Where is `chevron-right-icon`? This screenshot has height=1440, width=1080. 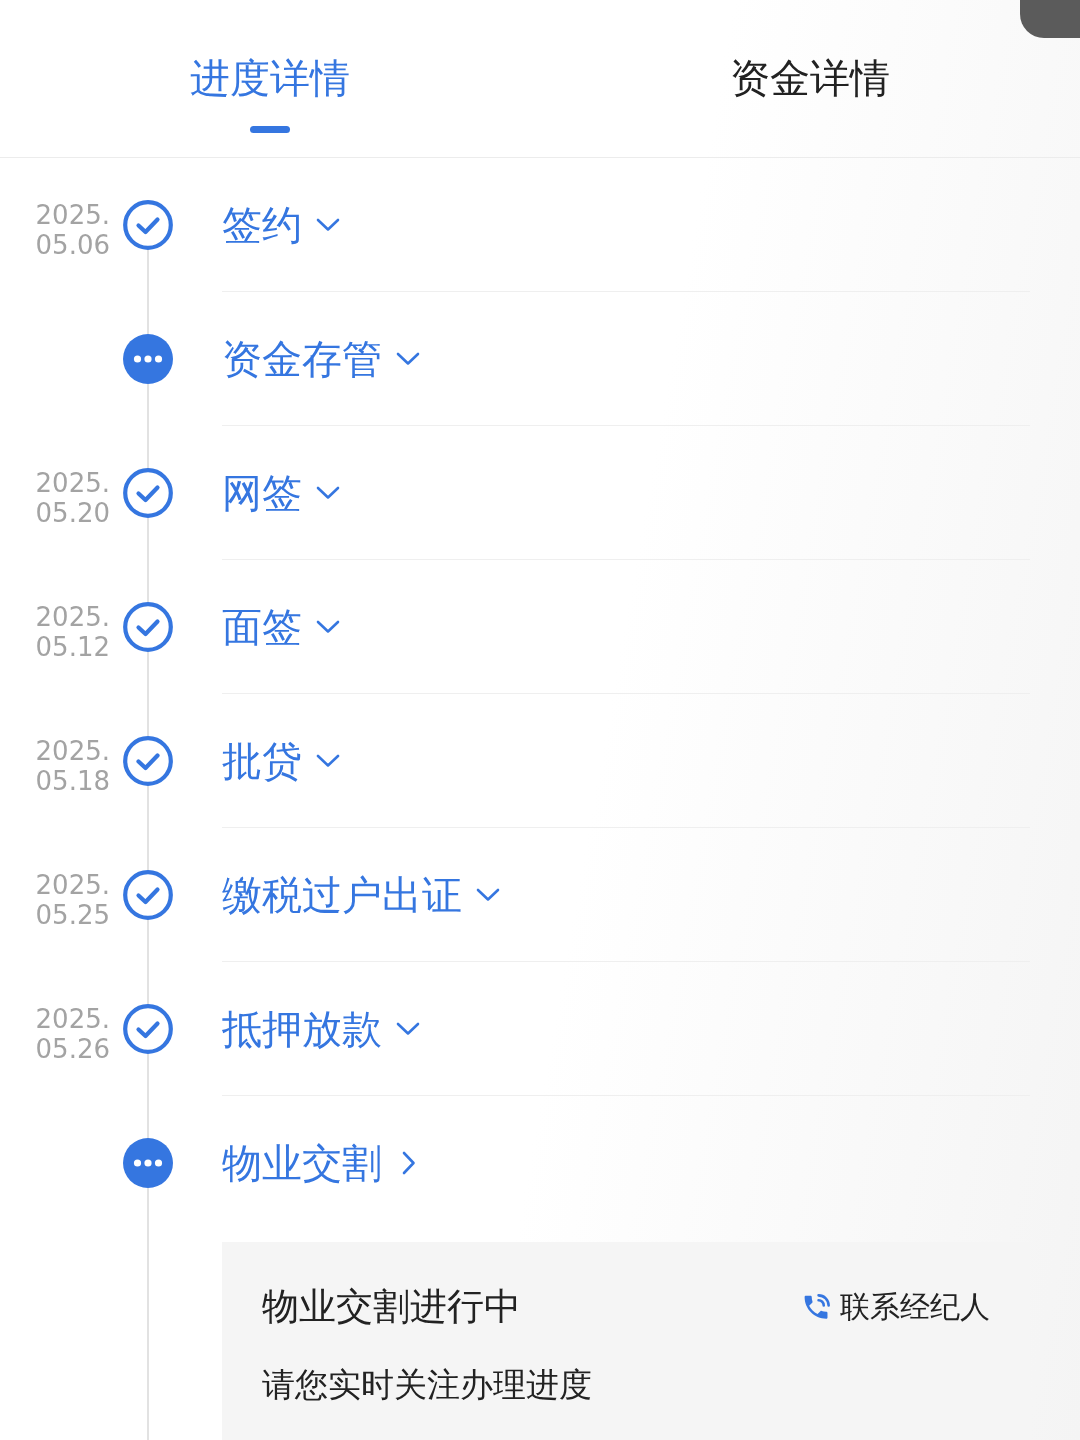 chevron-right-icon is located at coordinates (409, 1163).